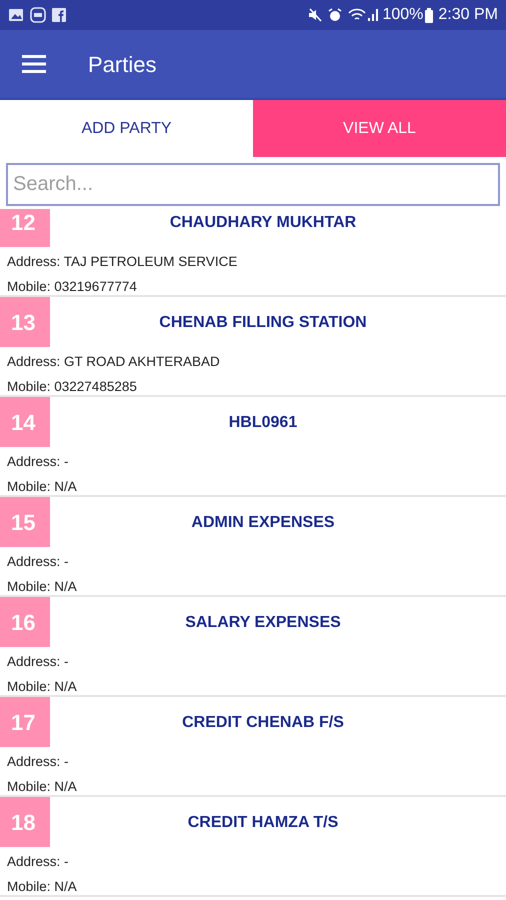  I want to click on party-name: ADMIN EXPENSES, so click(263, 523).